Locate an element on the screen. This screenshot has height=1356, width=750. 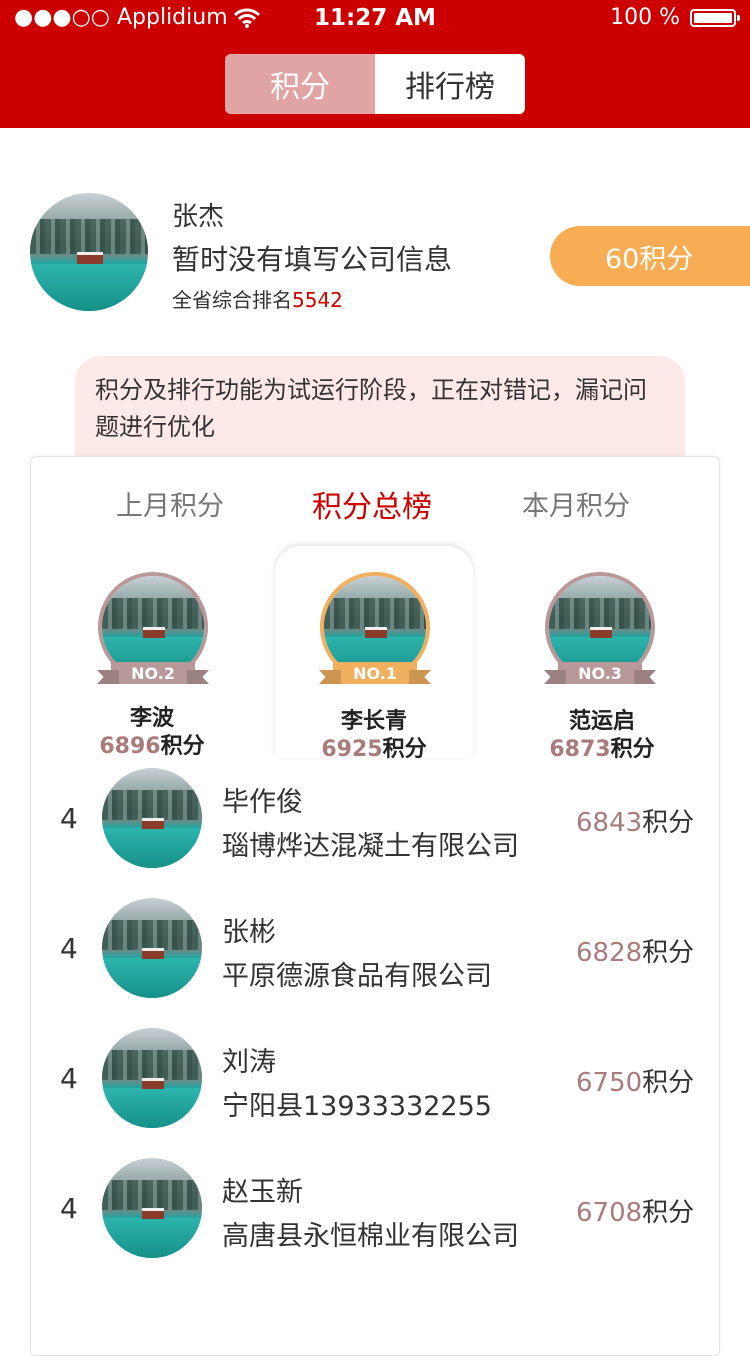
status-bar: ●●●○○ Applidium 11:27 AM 100 % is located at coordinates (375, 19).